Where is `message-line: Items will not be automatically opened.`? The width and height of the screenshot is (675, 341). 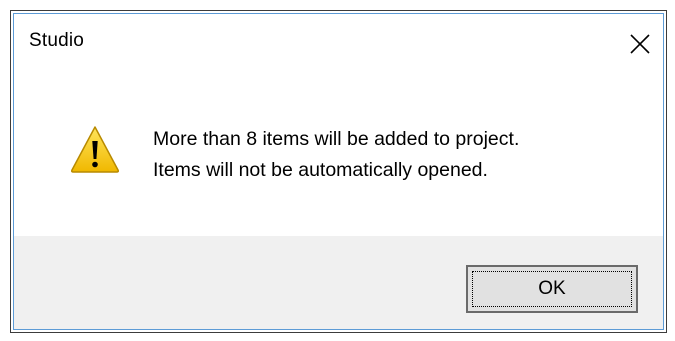
message-line: Items will not be automatically opened. is located at coordinates (320, 170).